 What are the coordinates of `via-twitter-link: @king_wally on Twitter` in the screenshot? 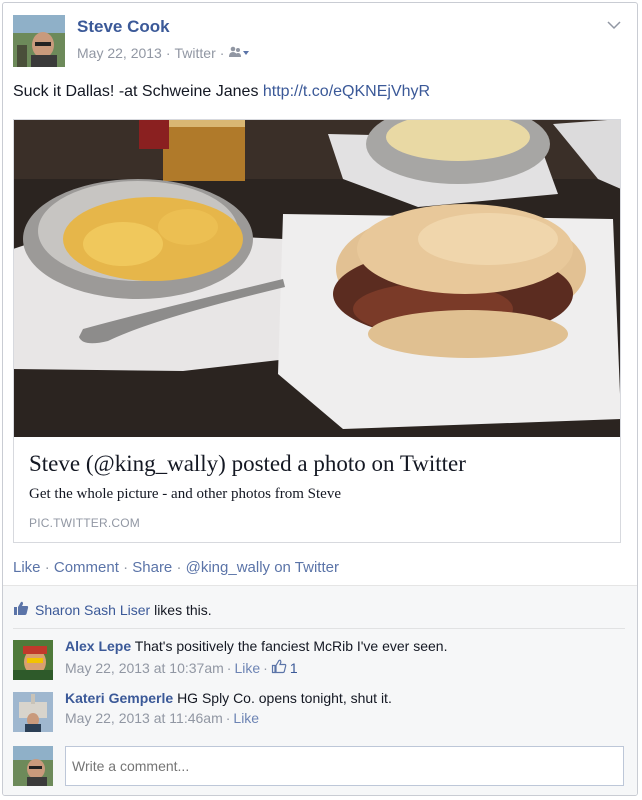 It's located at (262, 567).